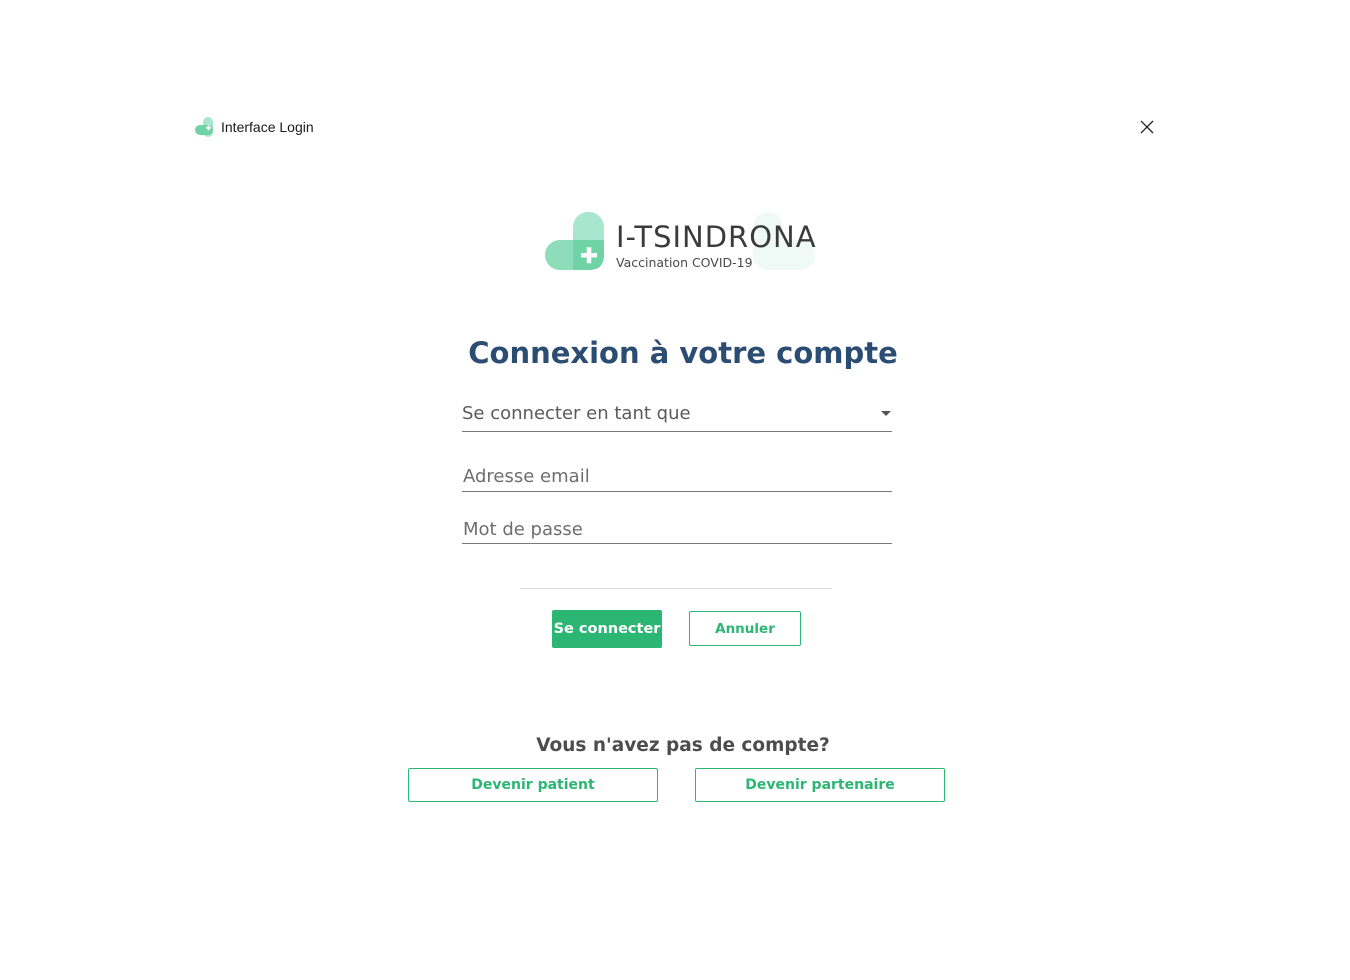 This screenshot has width=1350, height=980. Describe the element at coordinates (576, 413) in the screenshot. I see `role-select-label: Se connecter en tant que` at that location.